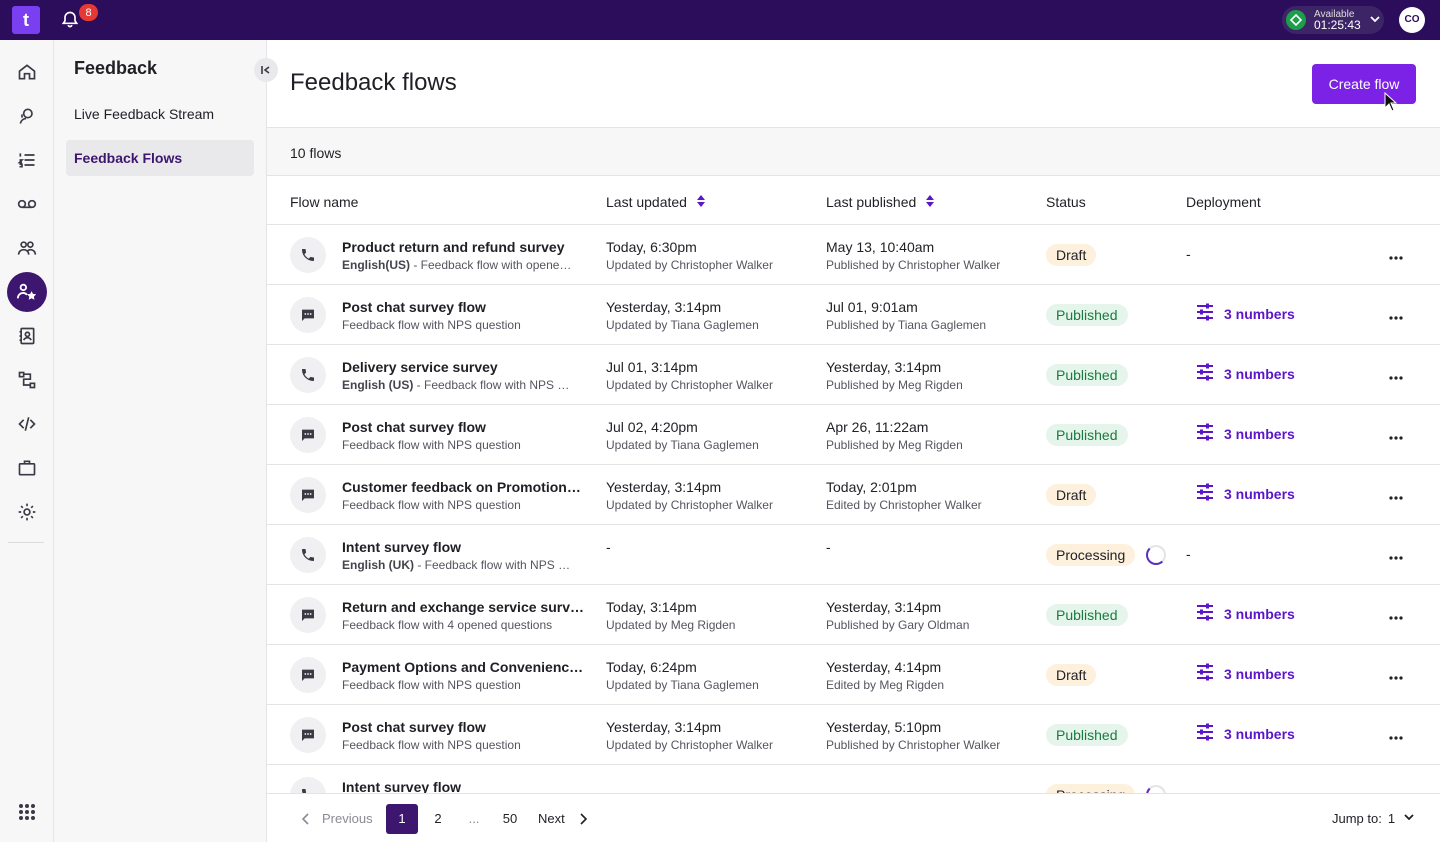 Image resolution: width=1440 pixels, height=842 pixels. What do you see at coordinates (671, 625) in the screenshot?
I see `updated-by: Updated by Meg Rigden` at bounding box center [671, 625].